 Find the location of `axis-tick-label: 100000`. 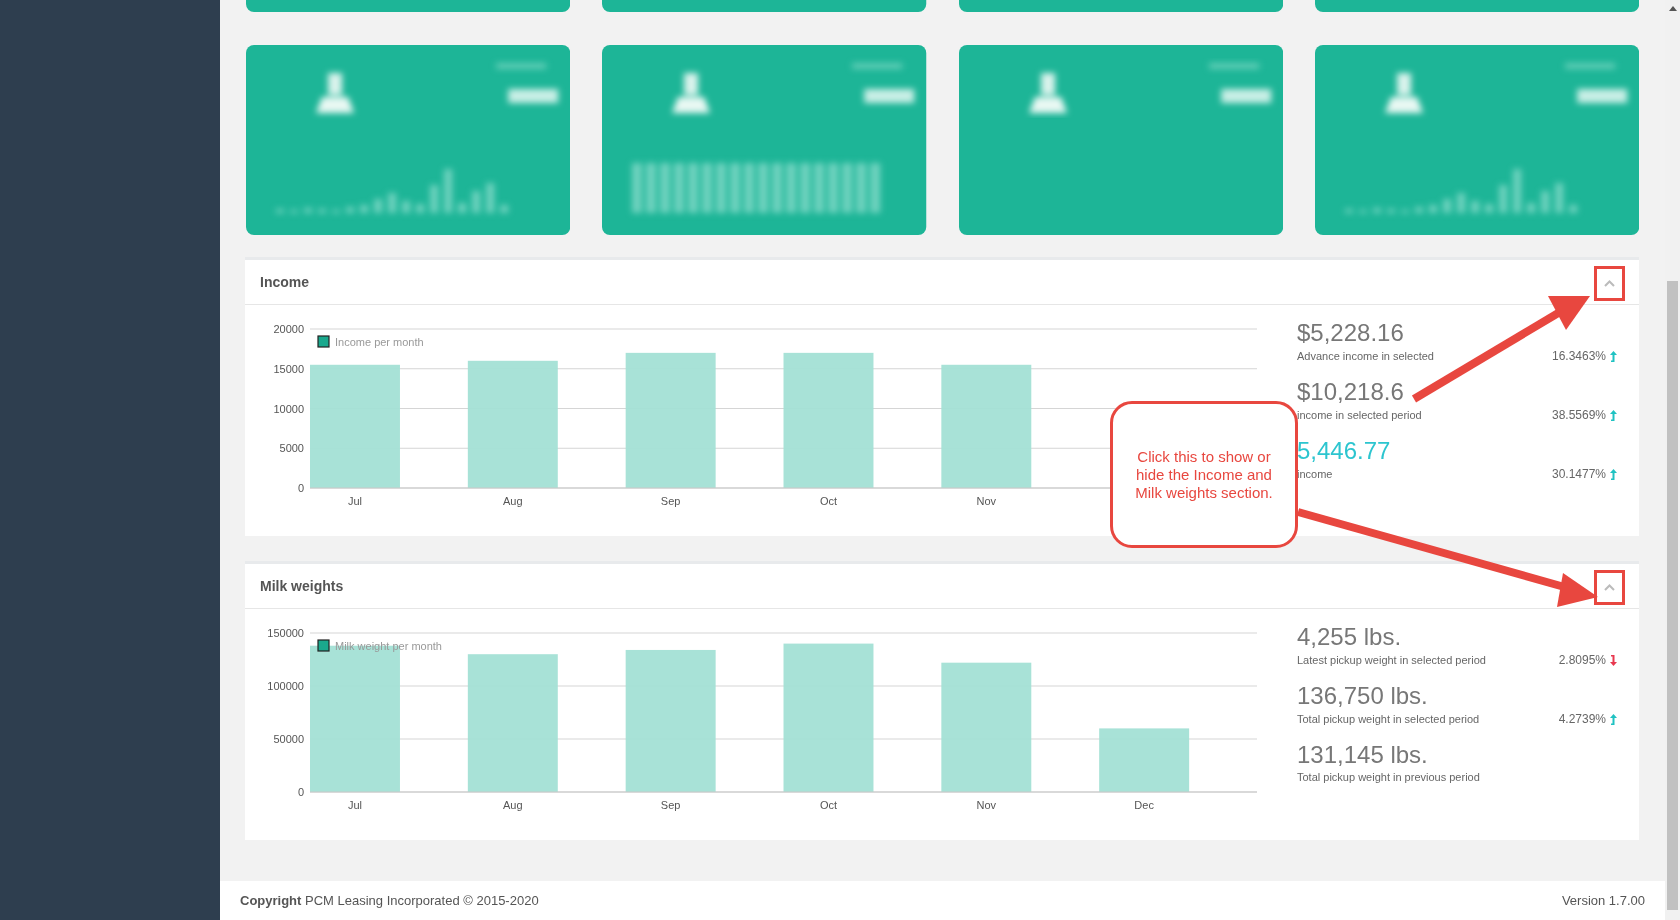

axis-tick-label: 100000 is located at coordinates (285, 686).